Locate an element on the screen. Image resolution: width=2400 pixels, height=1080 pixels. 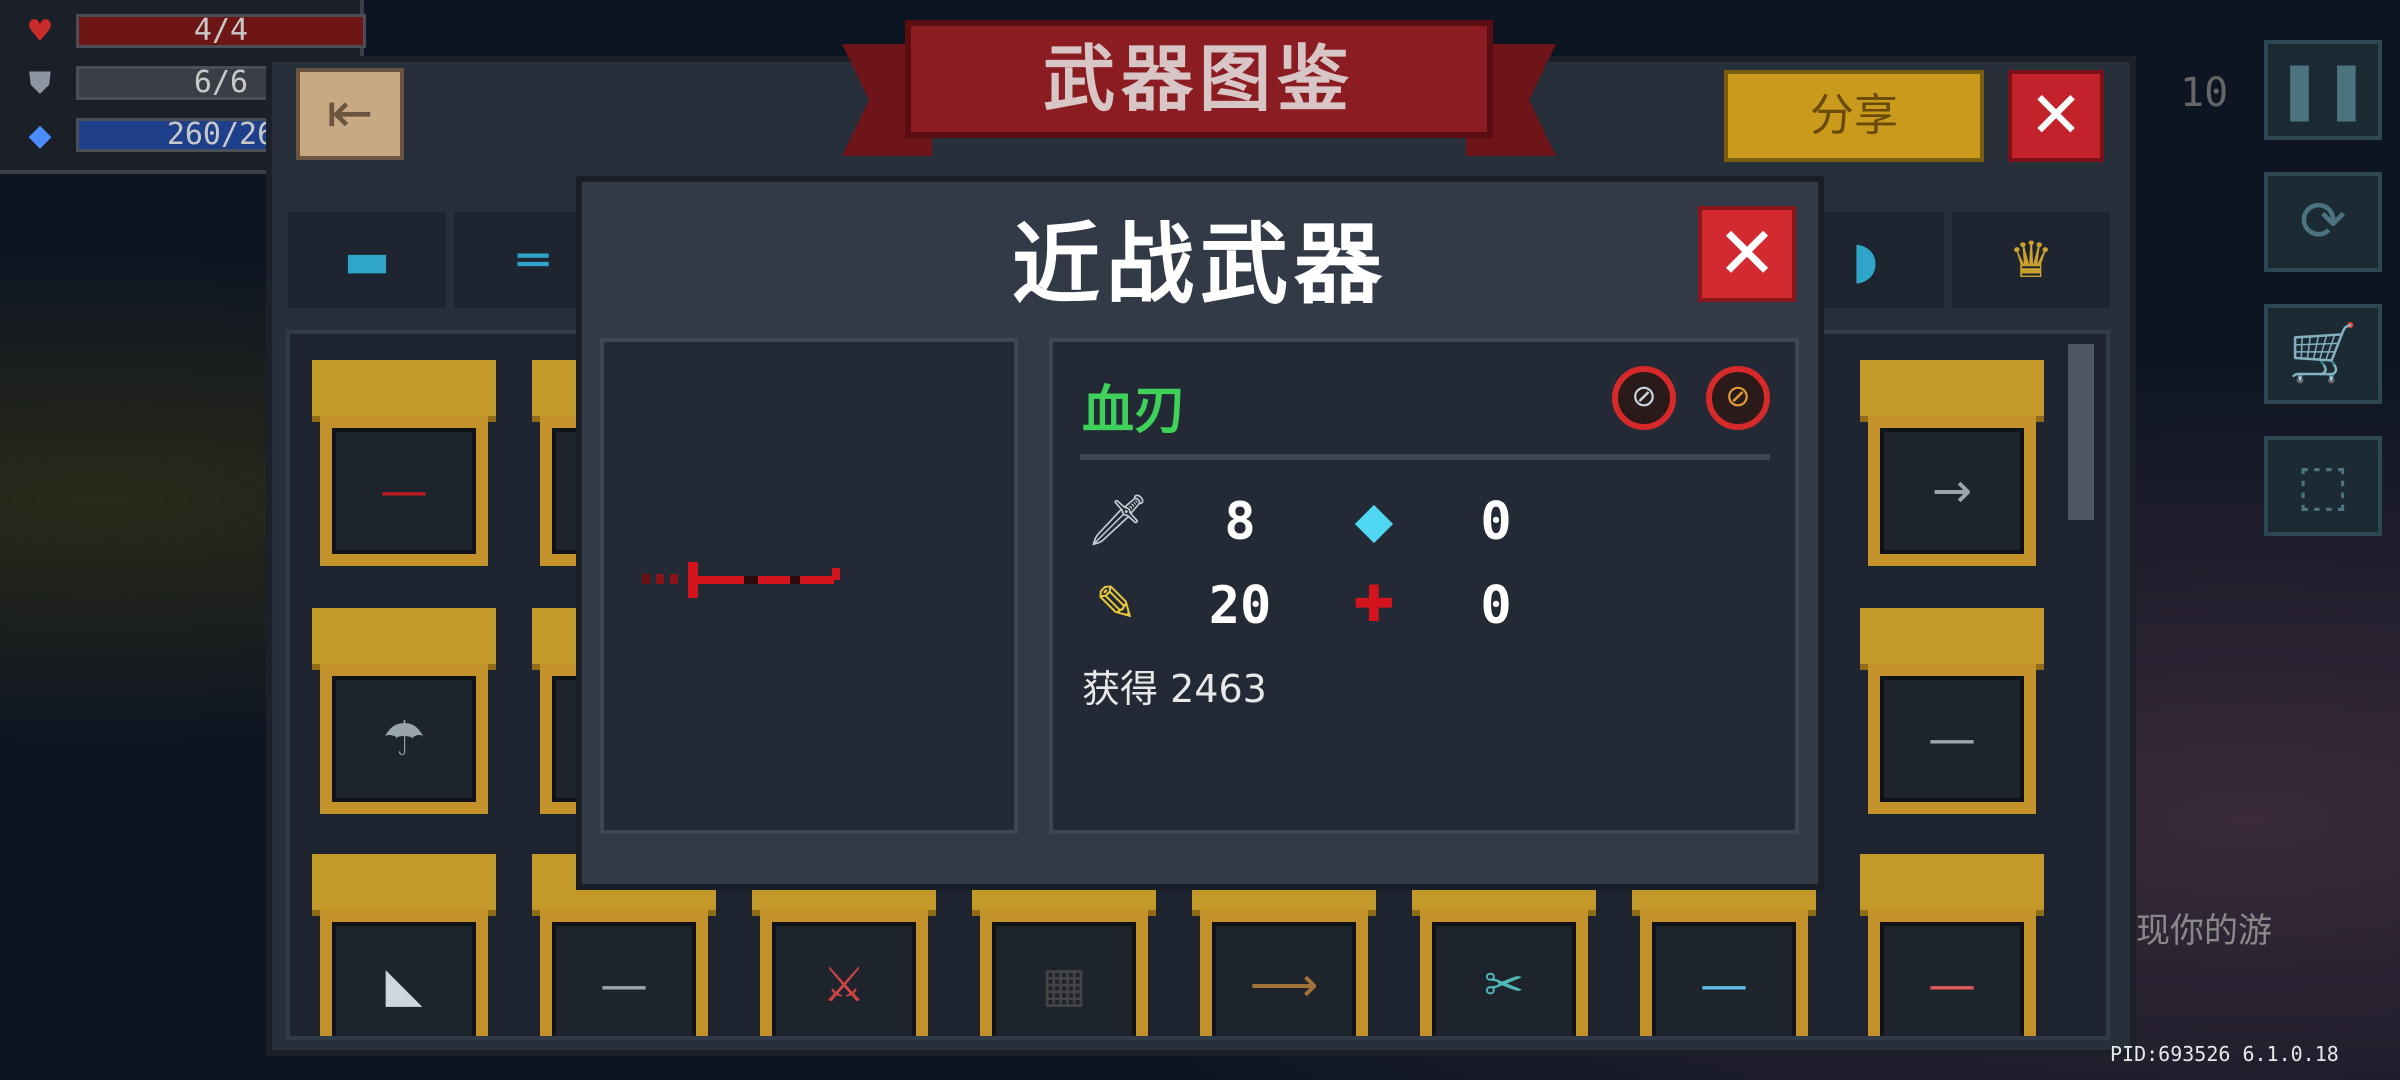
light-saber-icon: — is located at coordinates (1952, 979).